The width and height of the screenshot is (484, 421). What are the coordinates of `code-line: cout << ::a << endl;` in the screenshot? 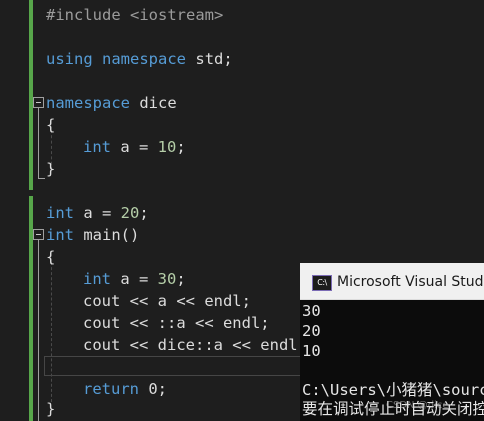 It's located at (176, 323).